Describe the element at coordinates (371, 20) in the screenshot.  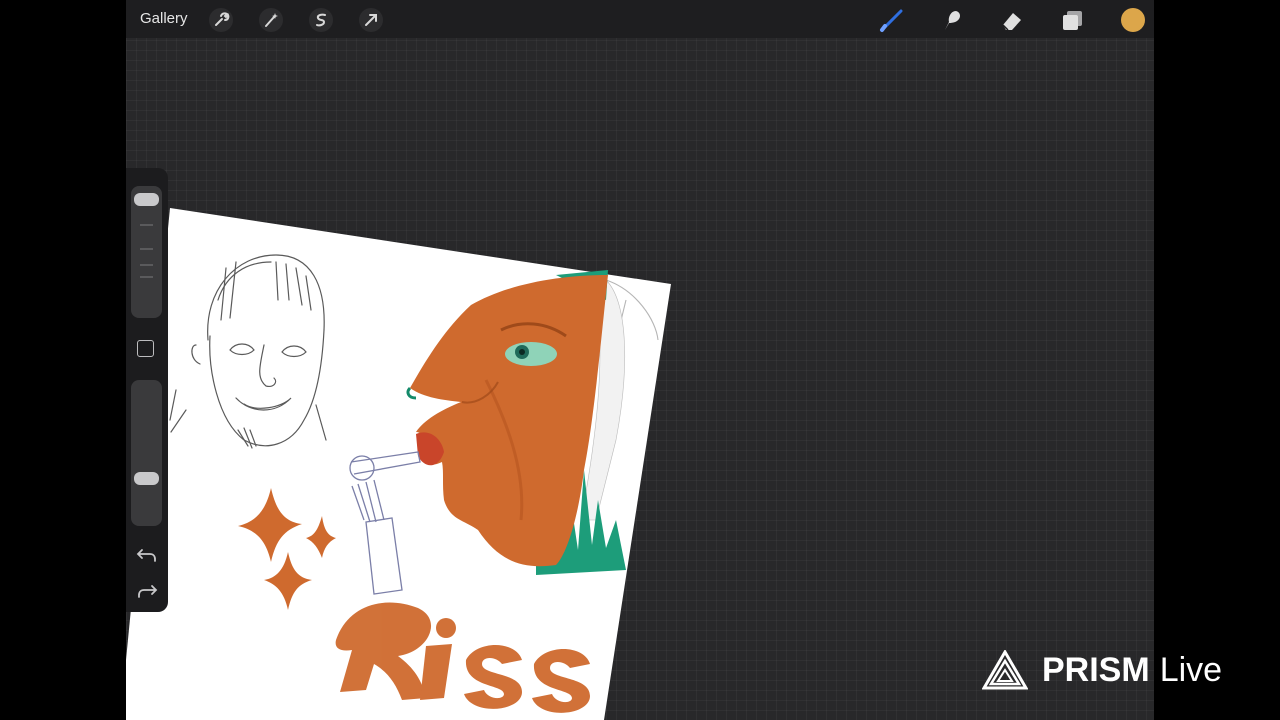
I see `transform-arrow-icon` at that location.